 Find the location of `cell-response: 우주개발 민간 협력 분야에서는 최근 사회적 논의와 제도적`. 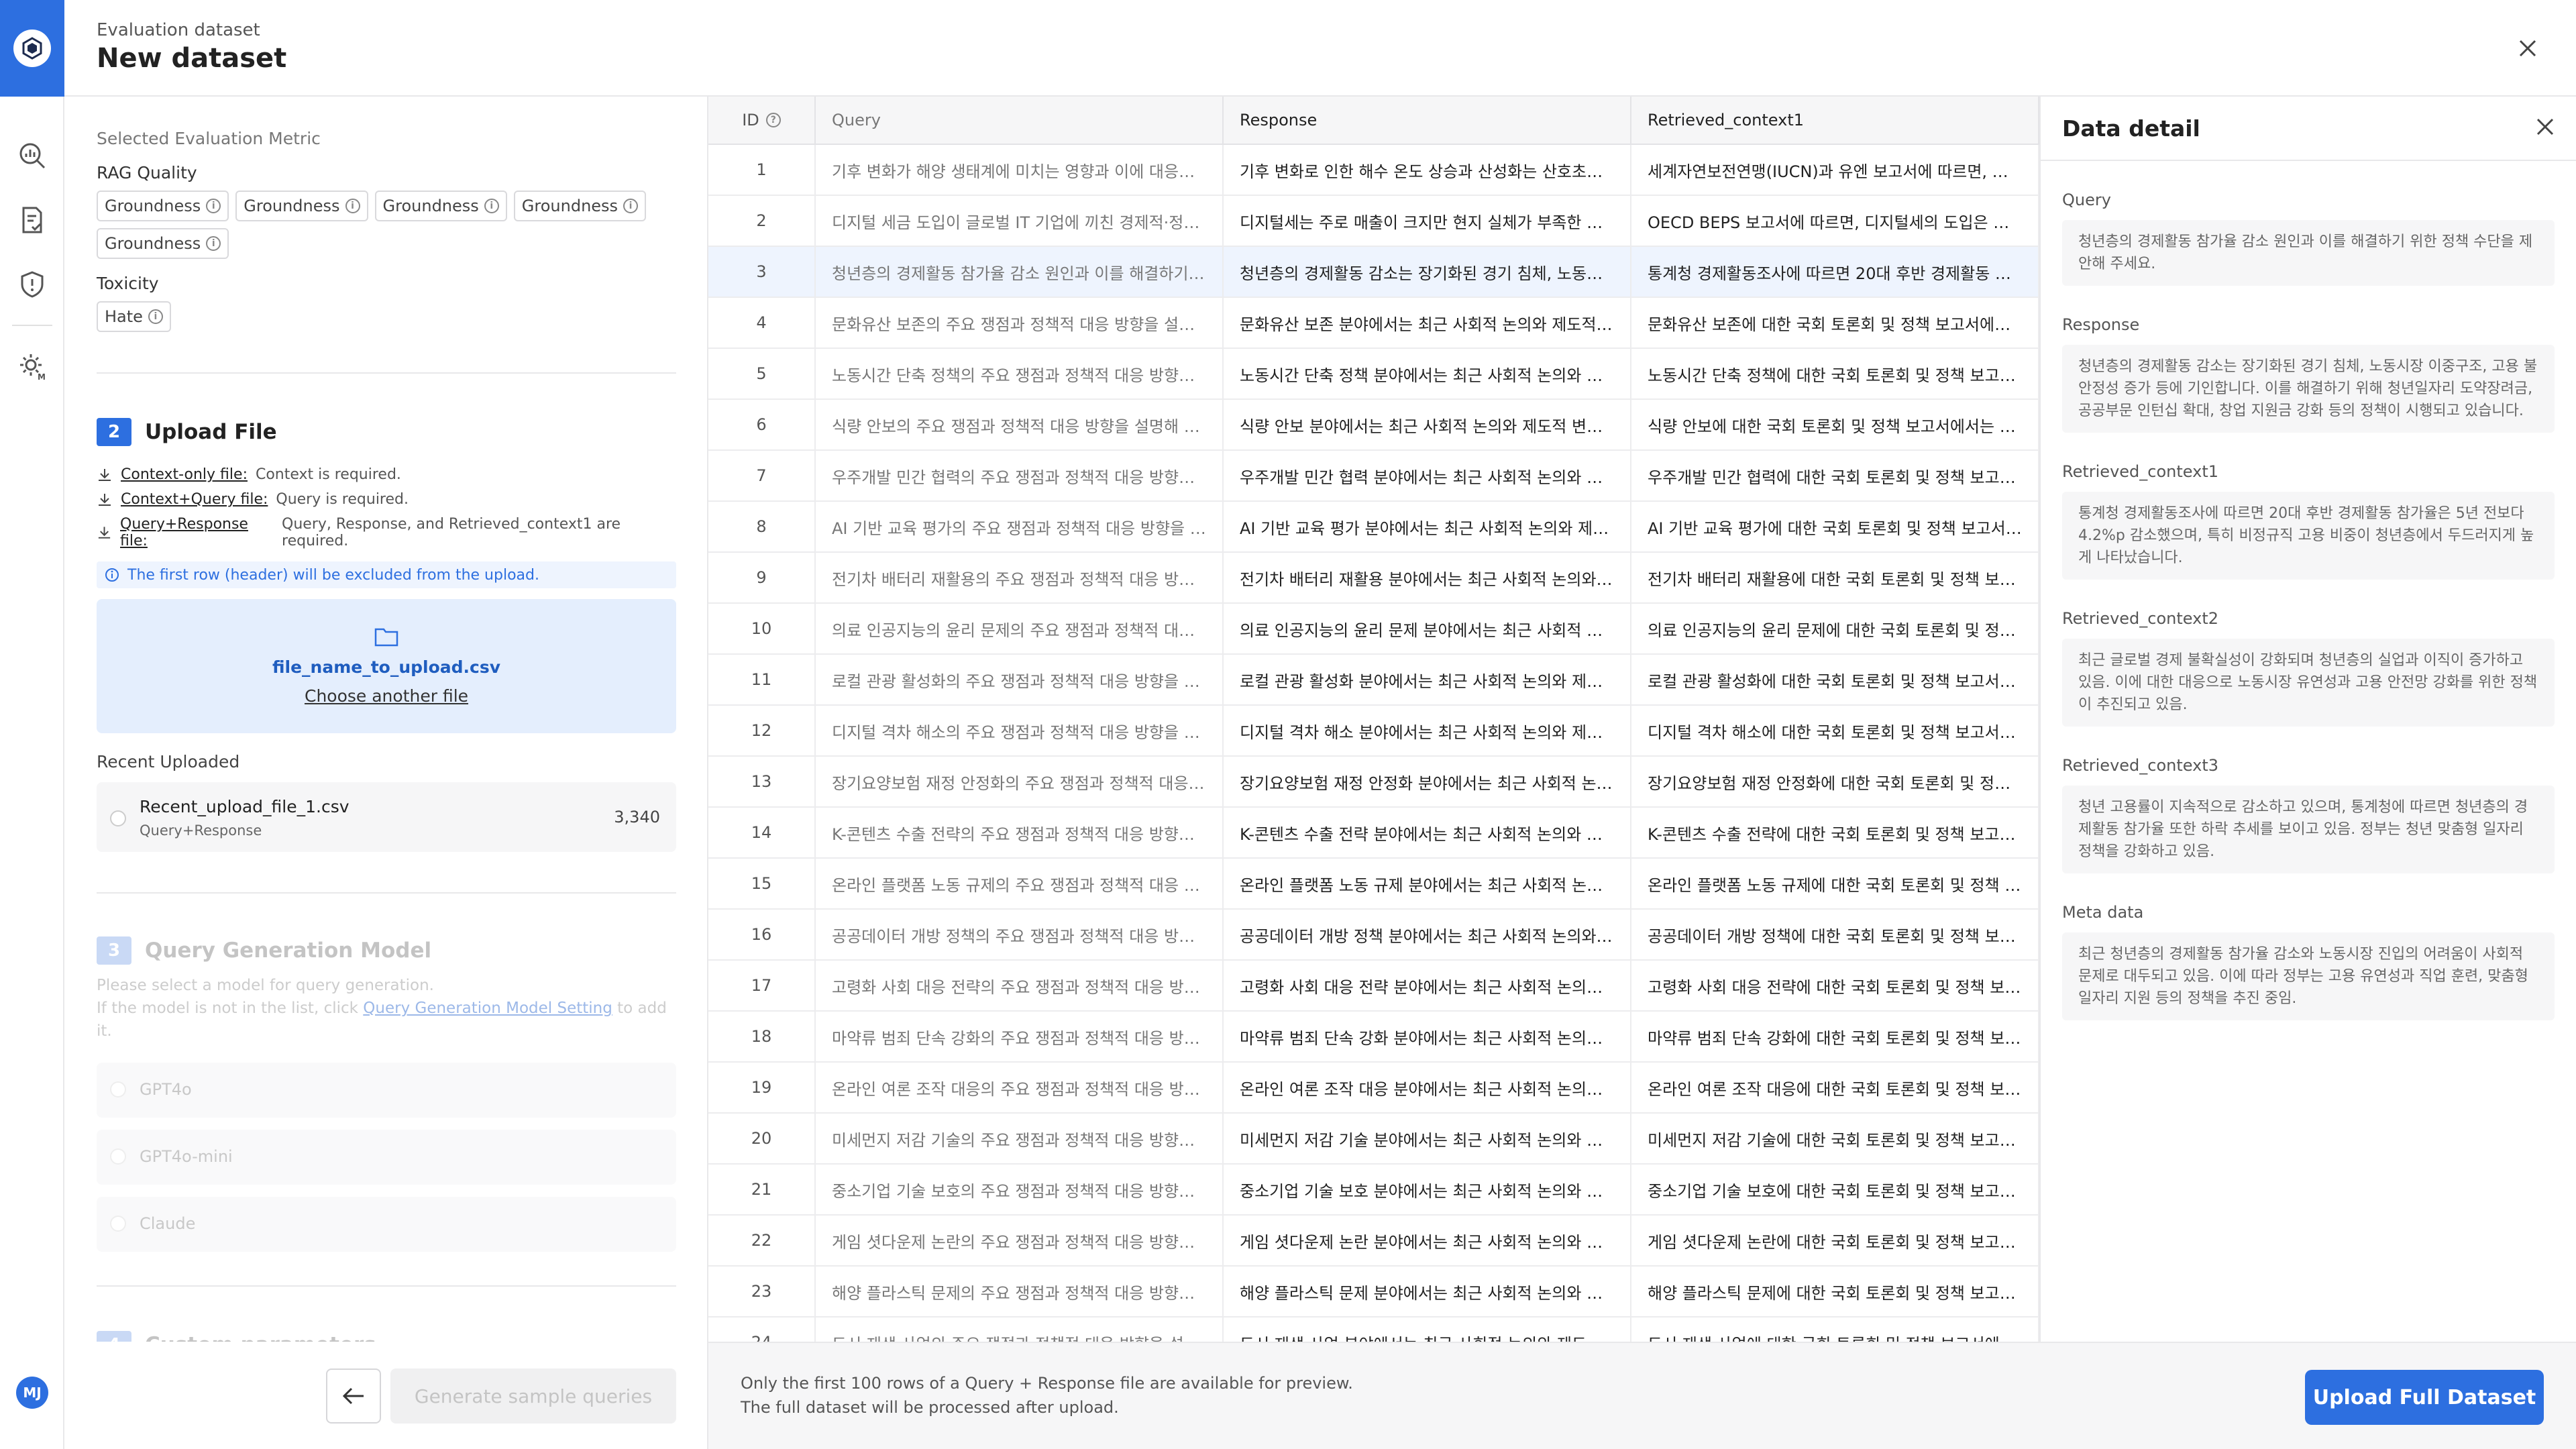

cell-response: 우주개발 민간 협력 분야에서는 최근 사회적 논의와 제도적 is located at coordinates (1427, 475).